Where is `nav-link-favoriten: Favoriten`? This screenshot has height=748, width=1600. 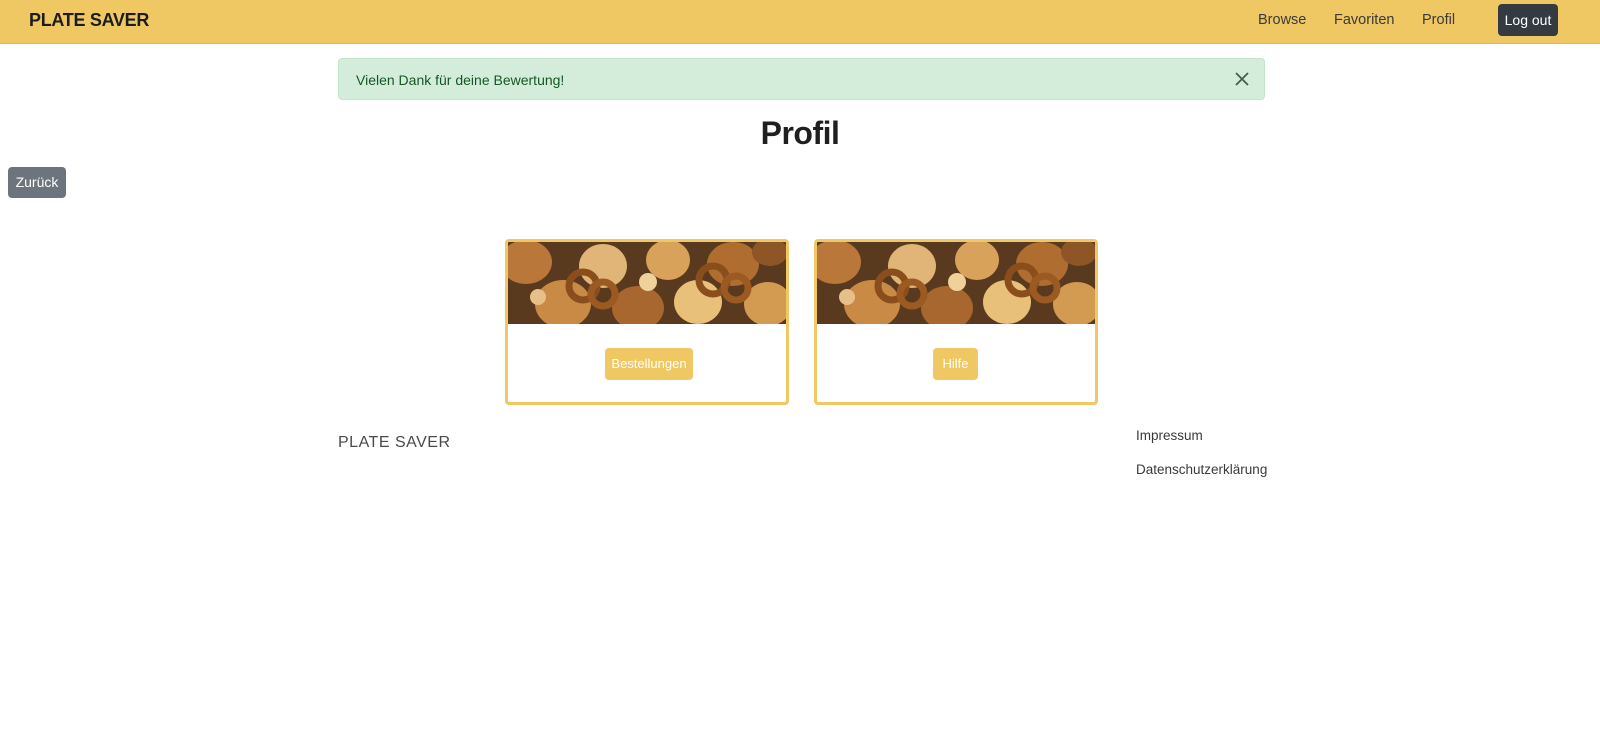
nav-link-favoriten: Favoriten is located at coordinates (1364, 20).